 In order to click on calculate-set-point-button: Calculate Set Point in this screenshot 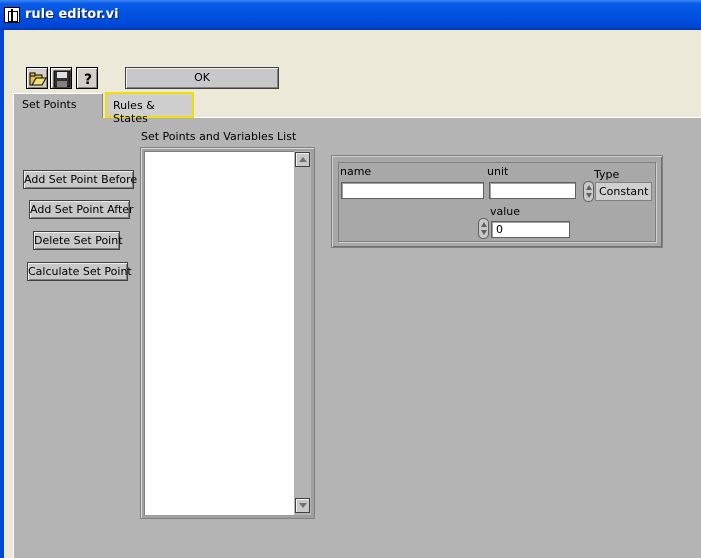, I will do `click(79, 271)`.